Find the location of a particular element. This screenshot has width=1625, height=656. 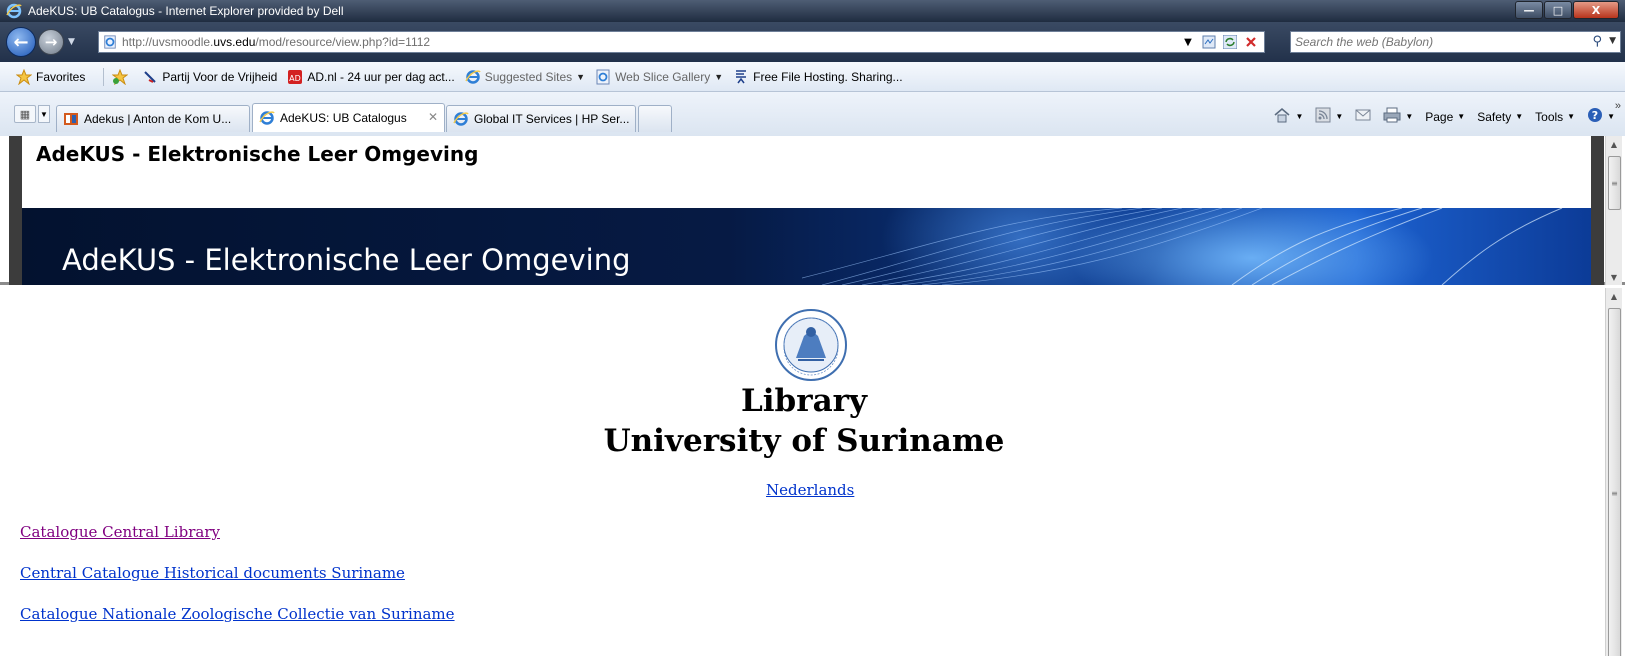

search-options-dropdown-icon: ▼ is located at coordinates (1612, 41).